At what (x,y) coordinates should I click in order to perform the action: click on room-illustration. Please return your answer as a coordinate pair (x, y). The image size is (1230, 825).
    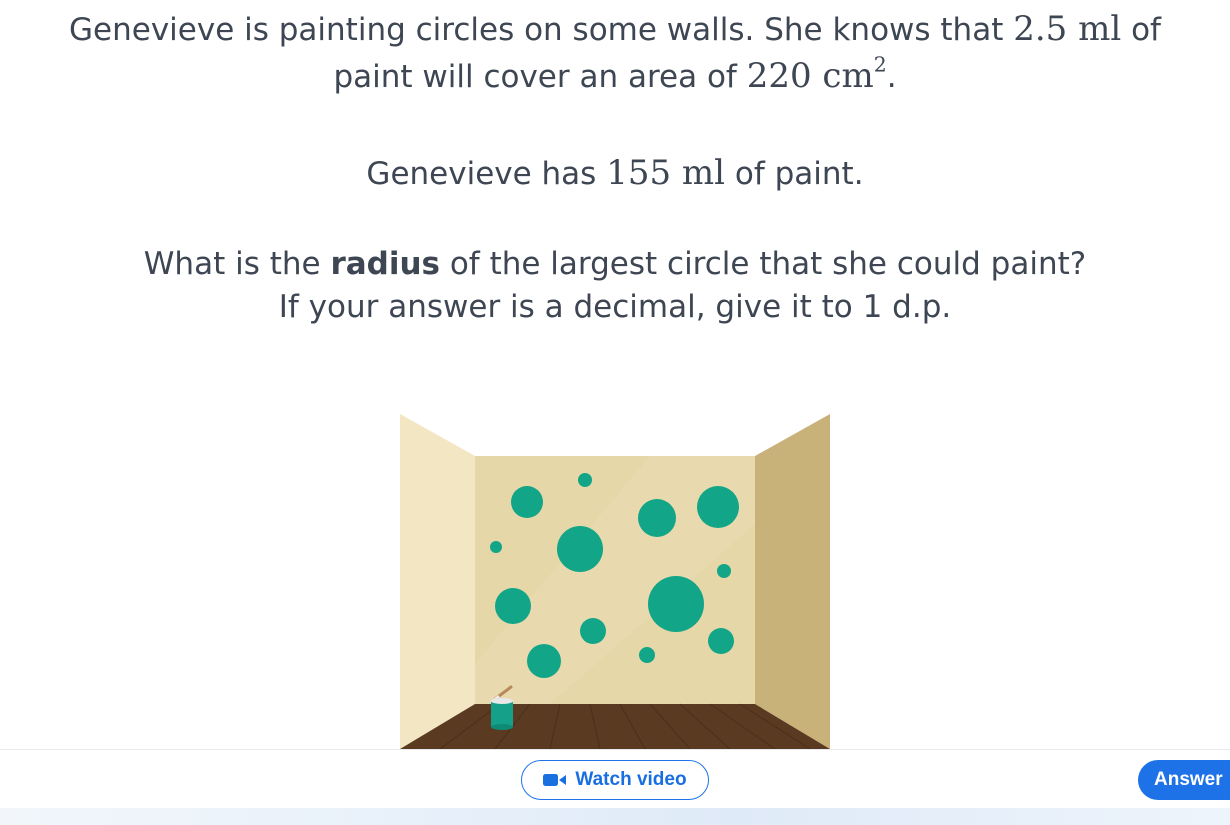
    Looking at the image, I should click on (615, 581).